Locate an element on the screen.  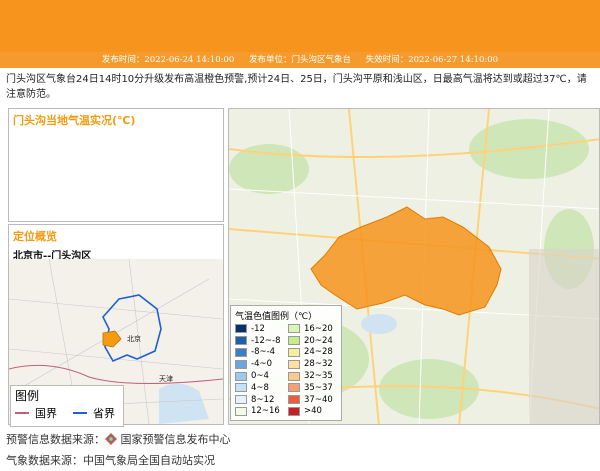
legend-label: 0~4 is located at coordinates (260, 376).